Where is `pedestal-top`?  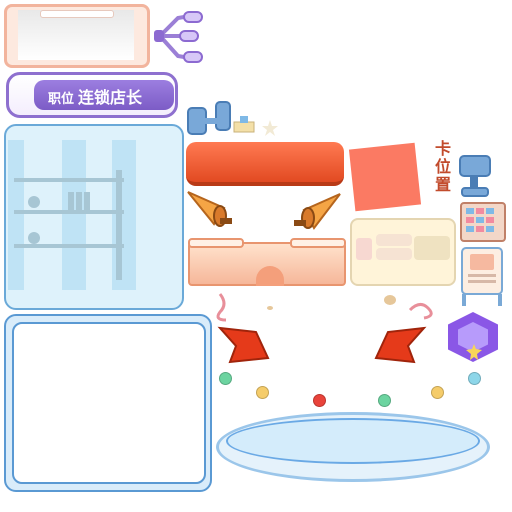
pedestal-top is located at coordinates (353, 441).